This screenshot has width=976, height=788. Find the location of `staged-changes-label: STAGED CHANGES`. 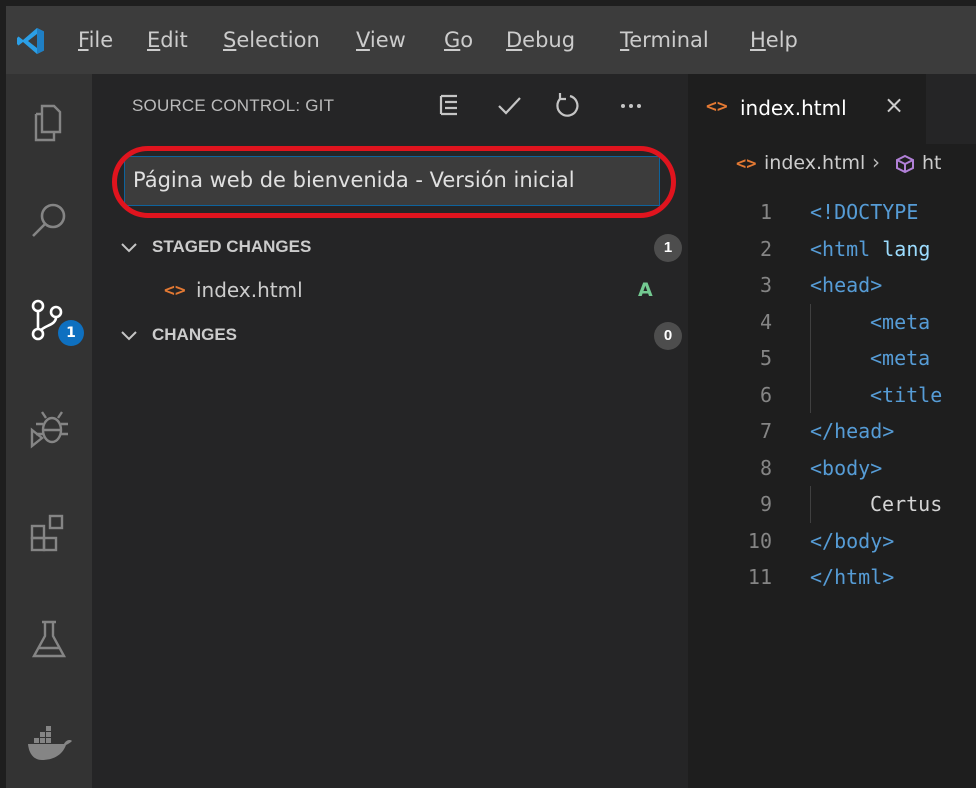

staged-changes-label: STAGED CHANGES is located at coordinates (232, 246).